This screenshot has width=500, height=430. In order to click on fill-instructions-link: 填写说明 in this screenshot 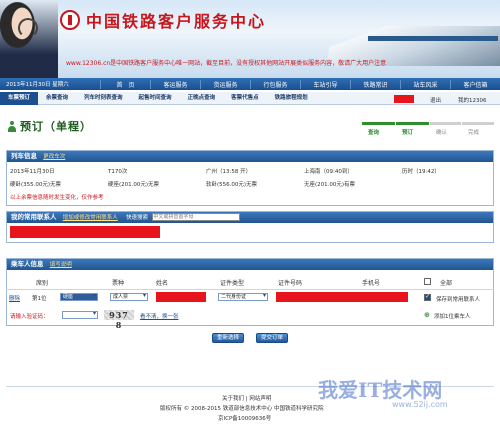, I will do `click(61, 265)`.